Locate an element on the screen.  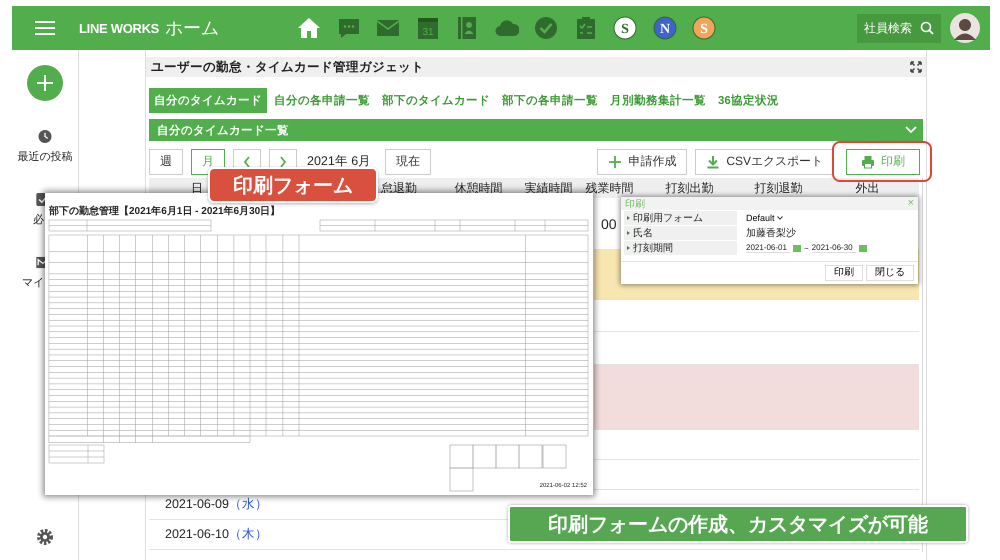
chat-icon is located at coordinates (348, 28).